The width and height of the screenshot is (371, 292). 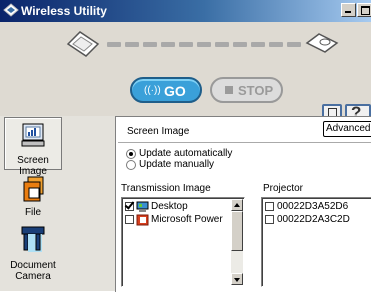 What do you see at coordinates (183, 242) in the screenshot?
I see `transmission-image-list: Desktop Microsoft Power` at bounding box center [183, 242].